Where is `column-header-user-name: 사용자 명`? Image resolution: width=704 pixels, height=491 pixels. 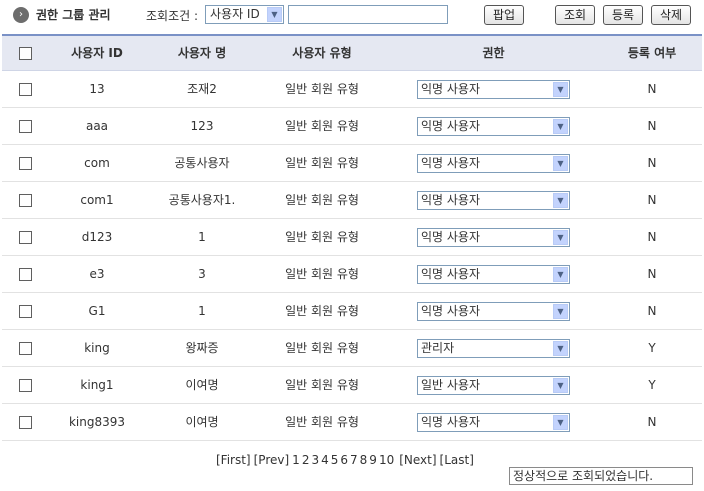
column-header-user-name: 사용자 명 is located at coordinates (202, 53).